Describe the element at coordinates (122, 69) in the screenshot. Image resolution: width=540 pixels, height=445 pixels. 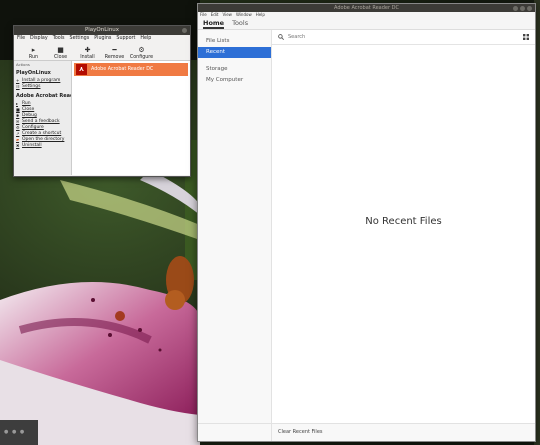
I see `list-item-label: Adobe Acrobat Reader DC` at that location.